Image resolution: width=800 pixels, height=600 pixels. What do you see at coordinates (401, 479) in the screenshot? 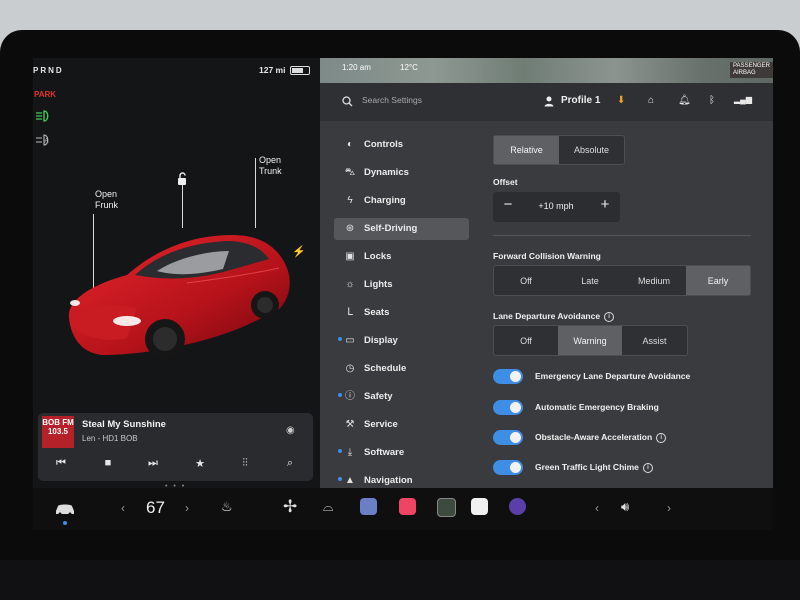
I see `nav-item-navigation: ▲ Navigation` at bounding box center [401, 479].